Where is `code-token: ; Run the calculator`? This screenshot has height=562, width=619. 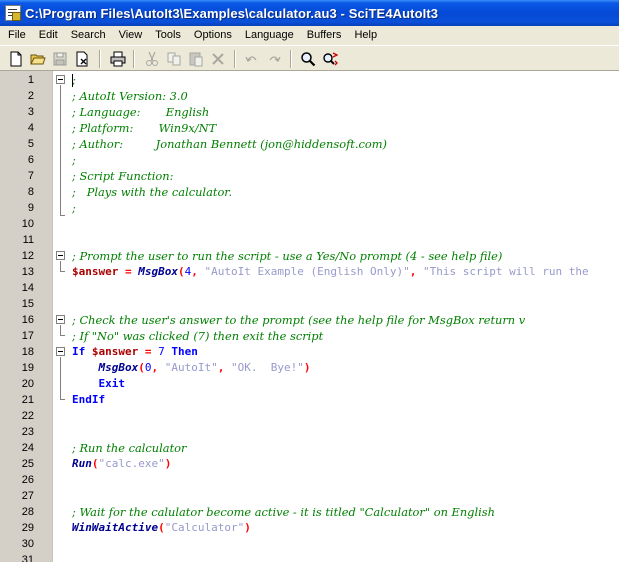 code-token: ; Run the calculator is located at coordinates (129, 448).